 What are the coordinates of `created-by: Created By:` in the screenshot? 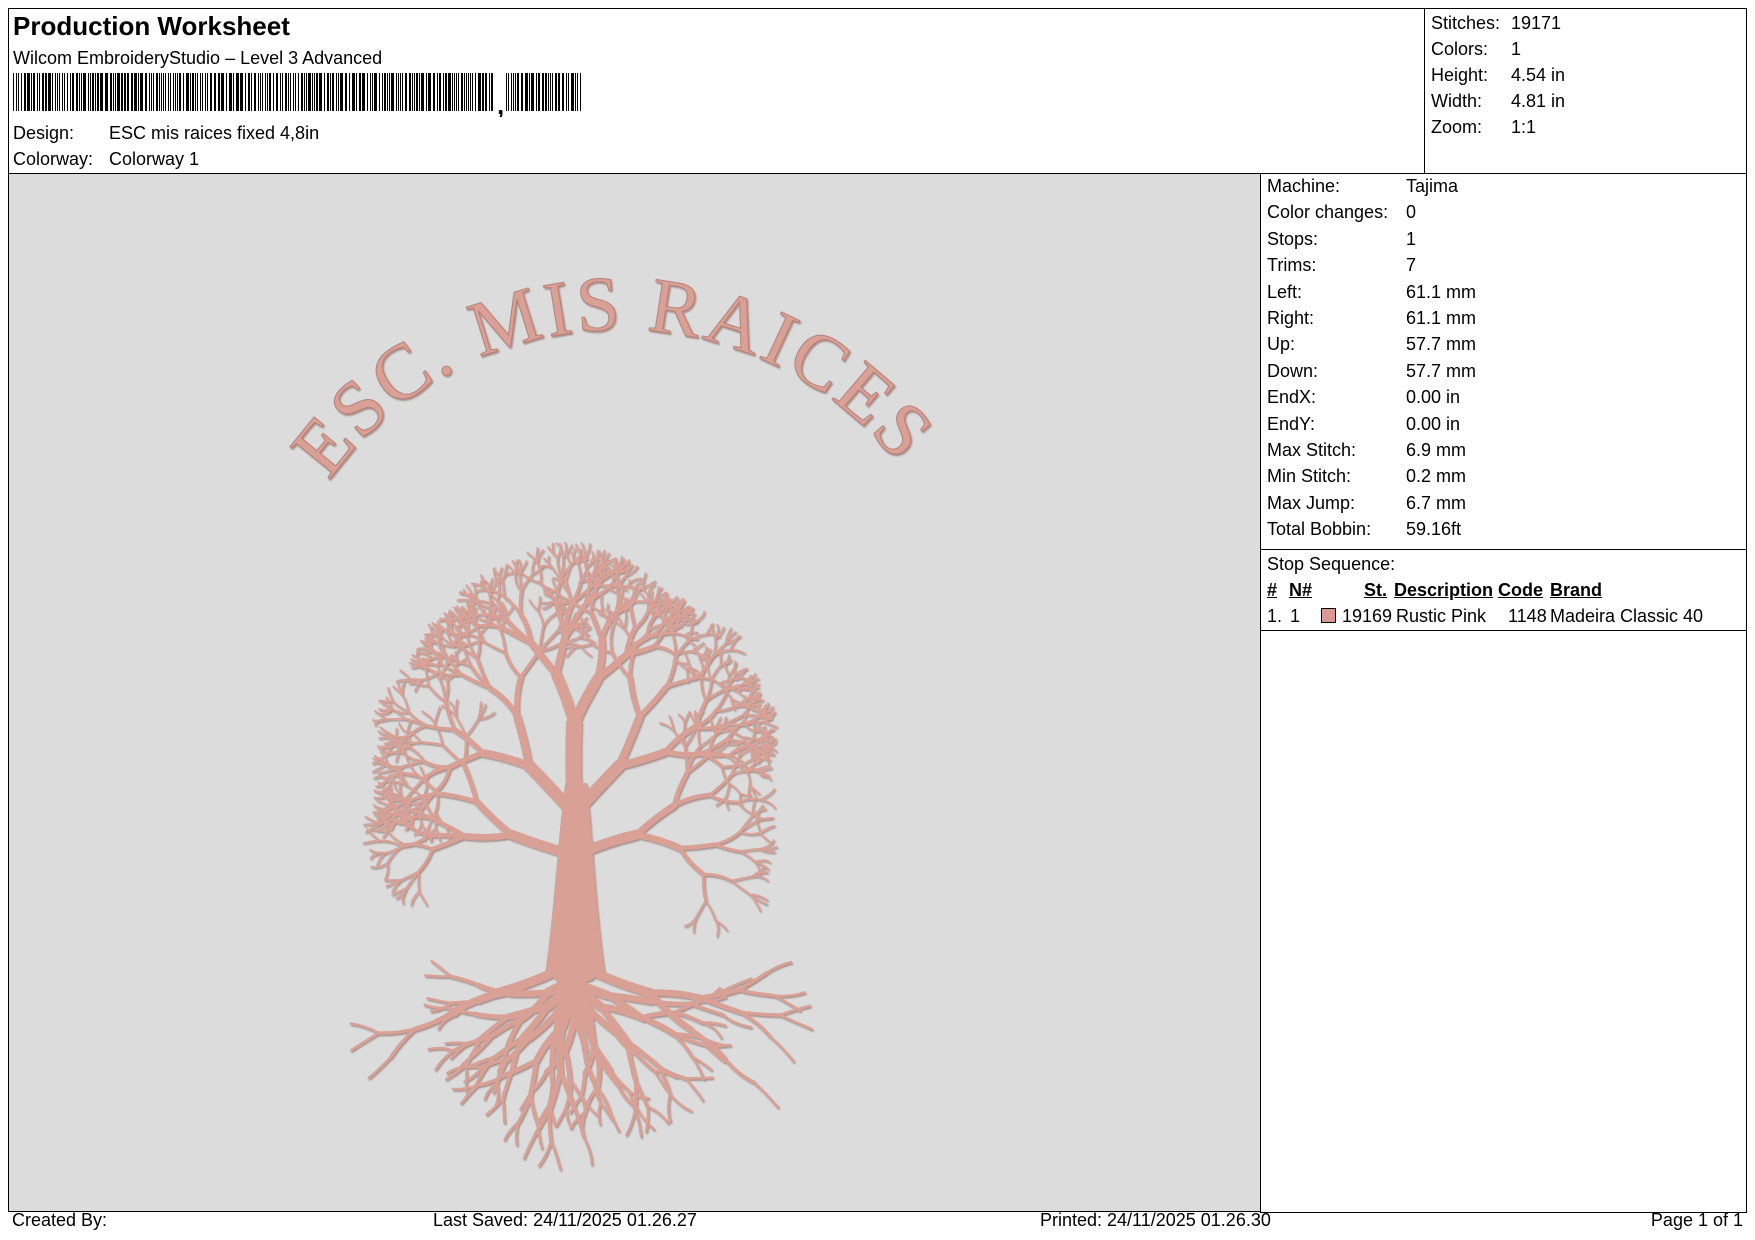 It's located at (60, 1220).